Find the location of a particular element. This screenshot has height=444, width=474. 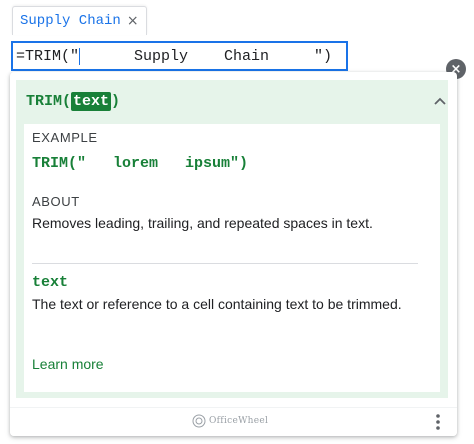

officewheel-logo-icon is located at coordinates (199, 421).